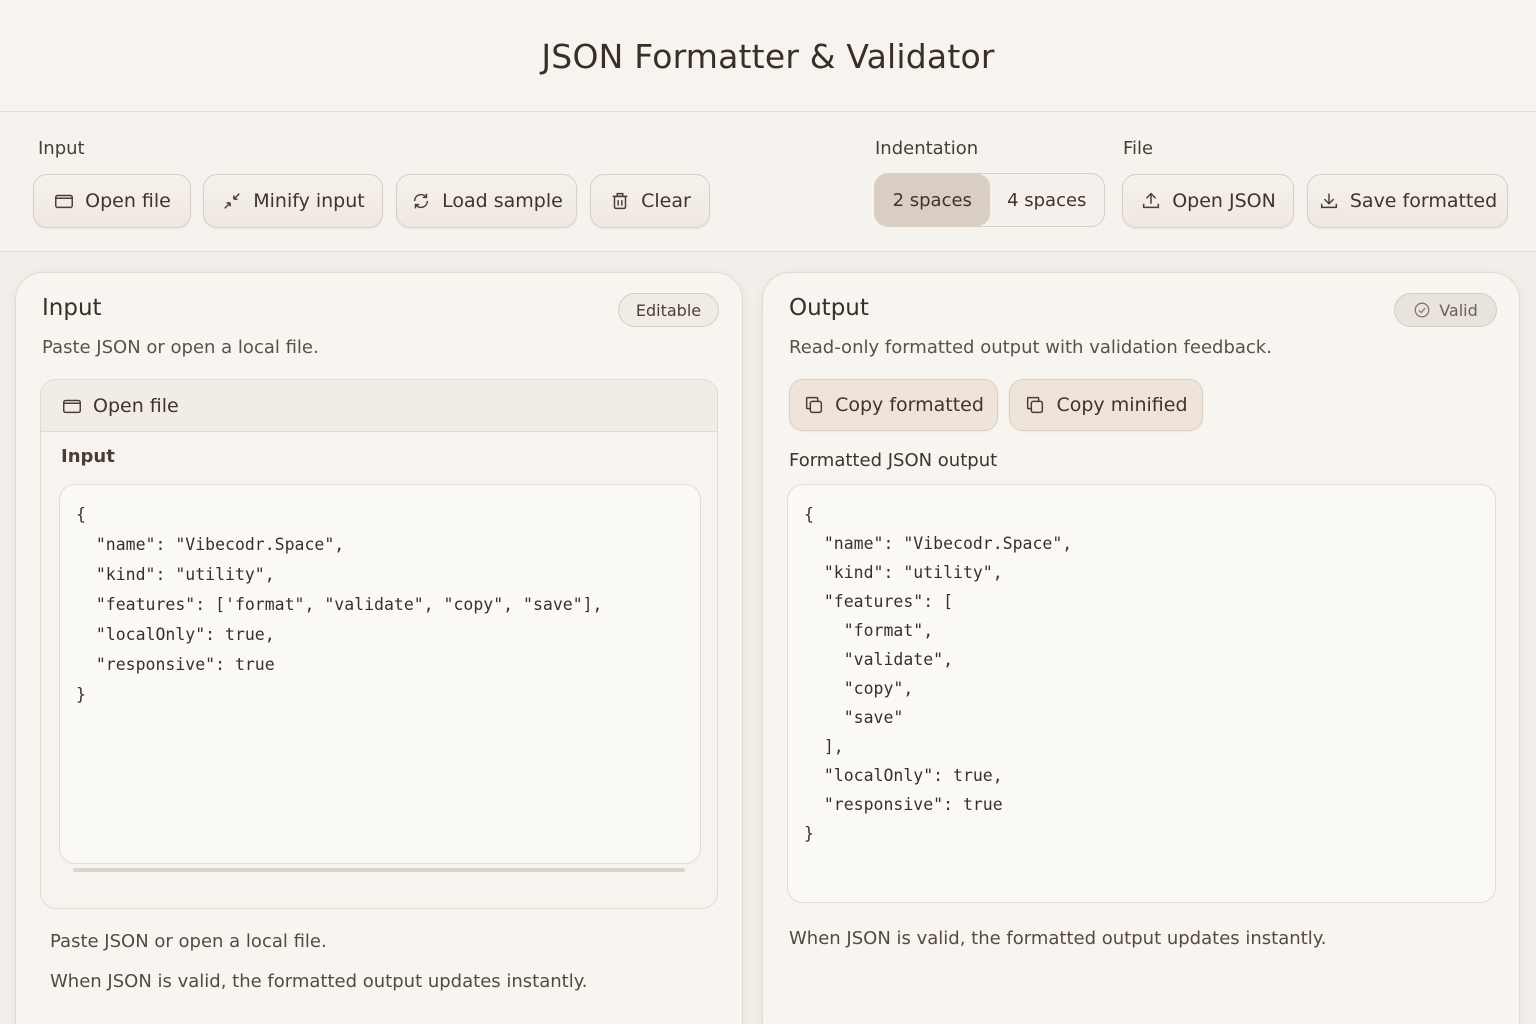 This screenshot has height=1024, width=1536. I want to click on valid-status-label: Valid, so click(1458, 310).